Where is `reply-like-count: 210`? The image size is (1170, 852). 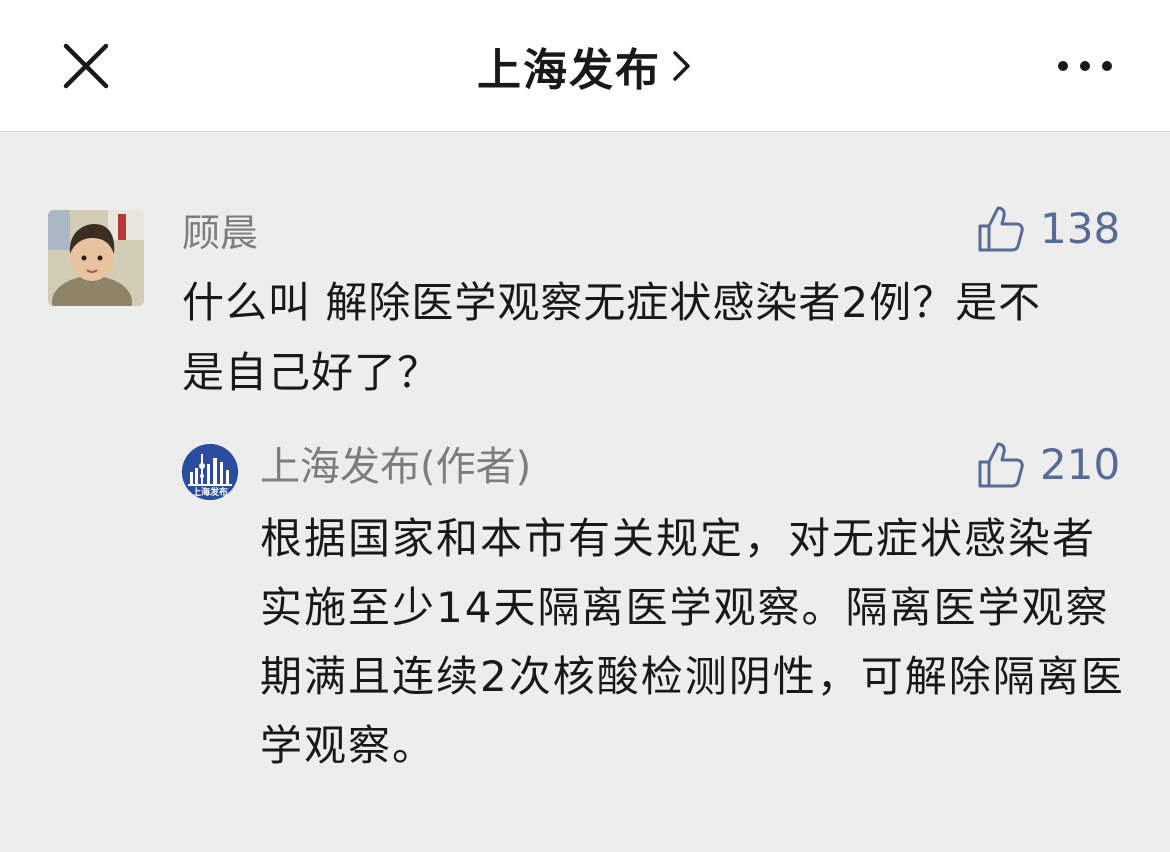
reply-like-count: 210 is located at coordinates (1080, 464).